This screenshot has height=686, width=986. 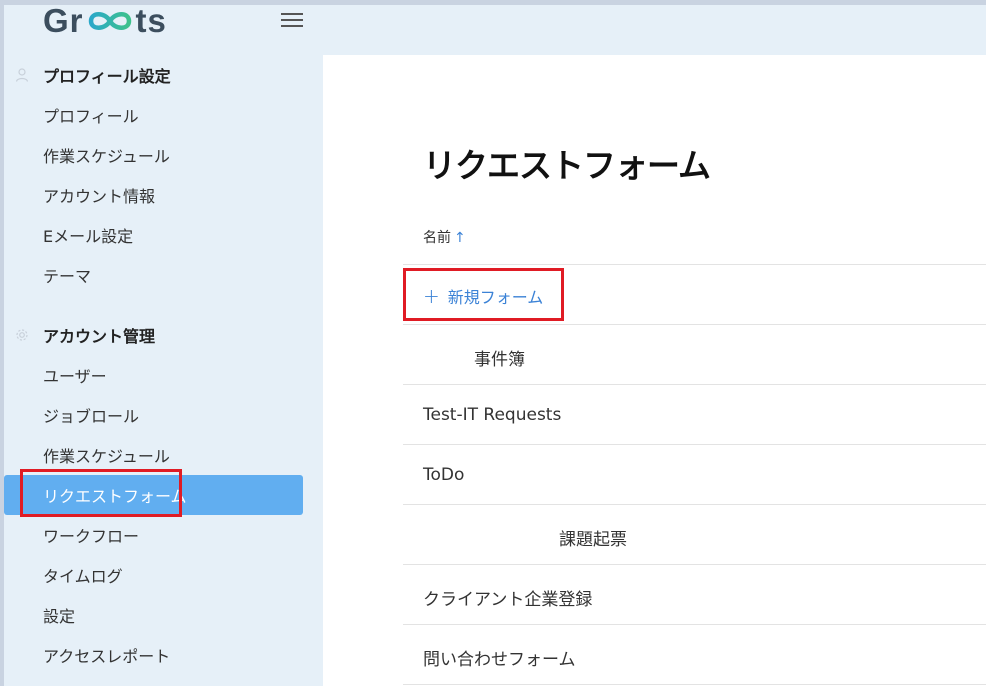 What do you see at coordinates (163, 335) in the screenshot?
I see `section-header-account-management: アカウント管理` at bounding box center [163, 335].